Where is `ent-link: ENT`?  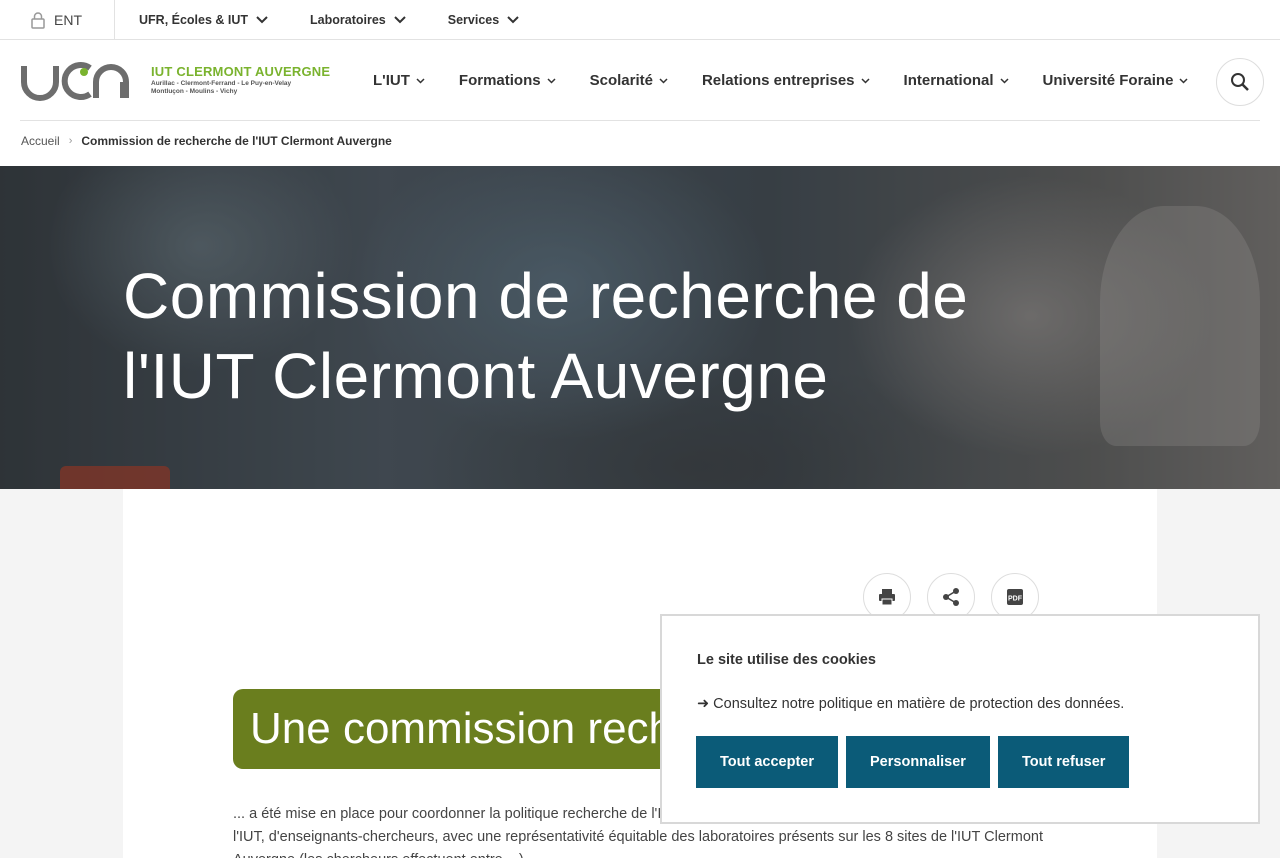 ent-link: ENT is located at coordinates (57, 20).